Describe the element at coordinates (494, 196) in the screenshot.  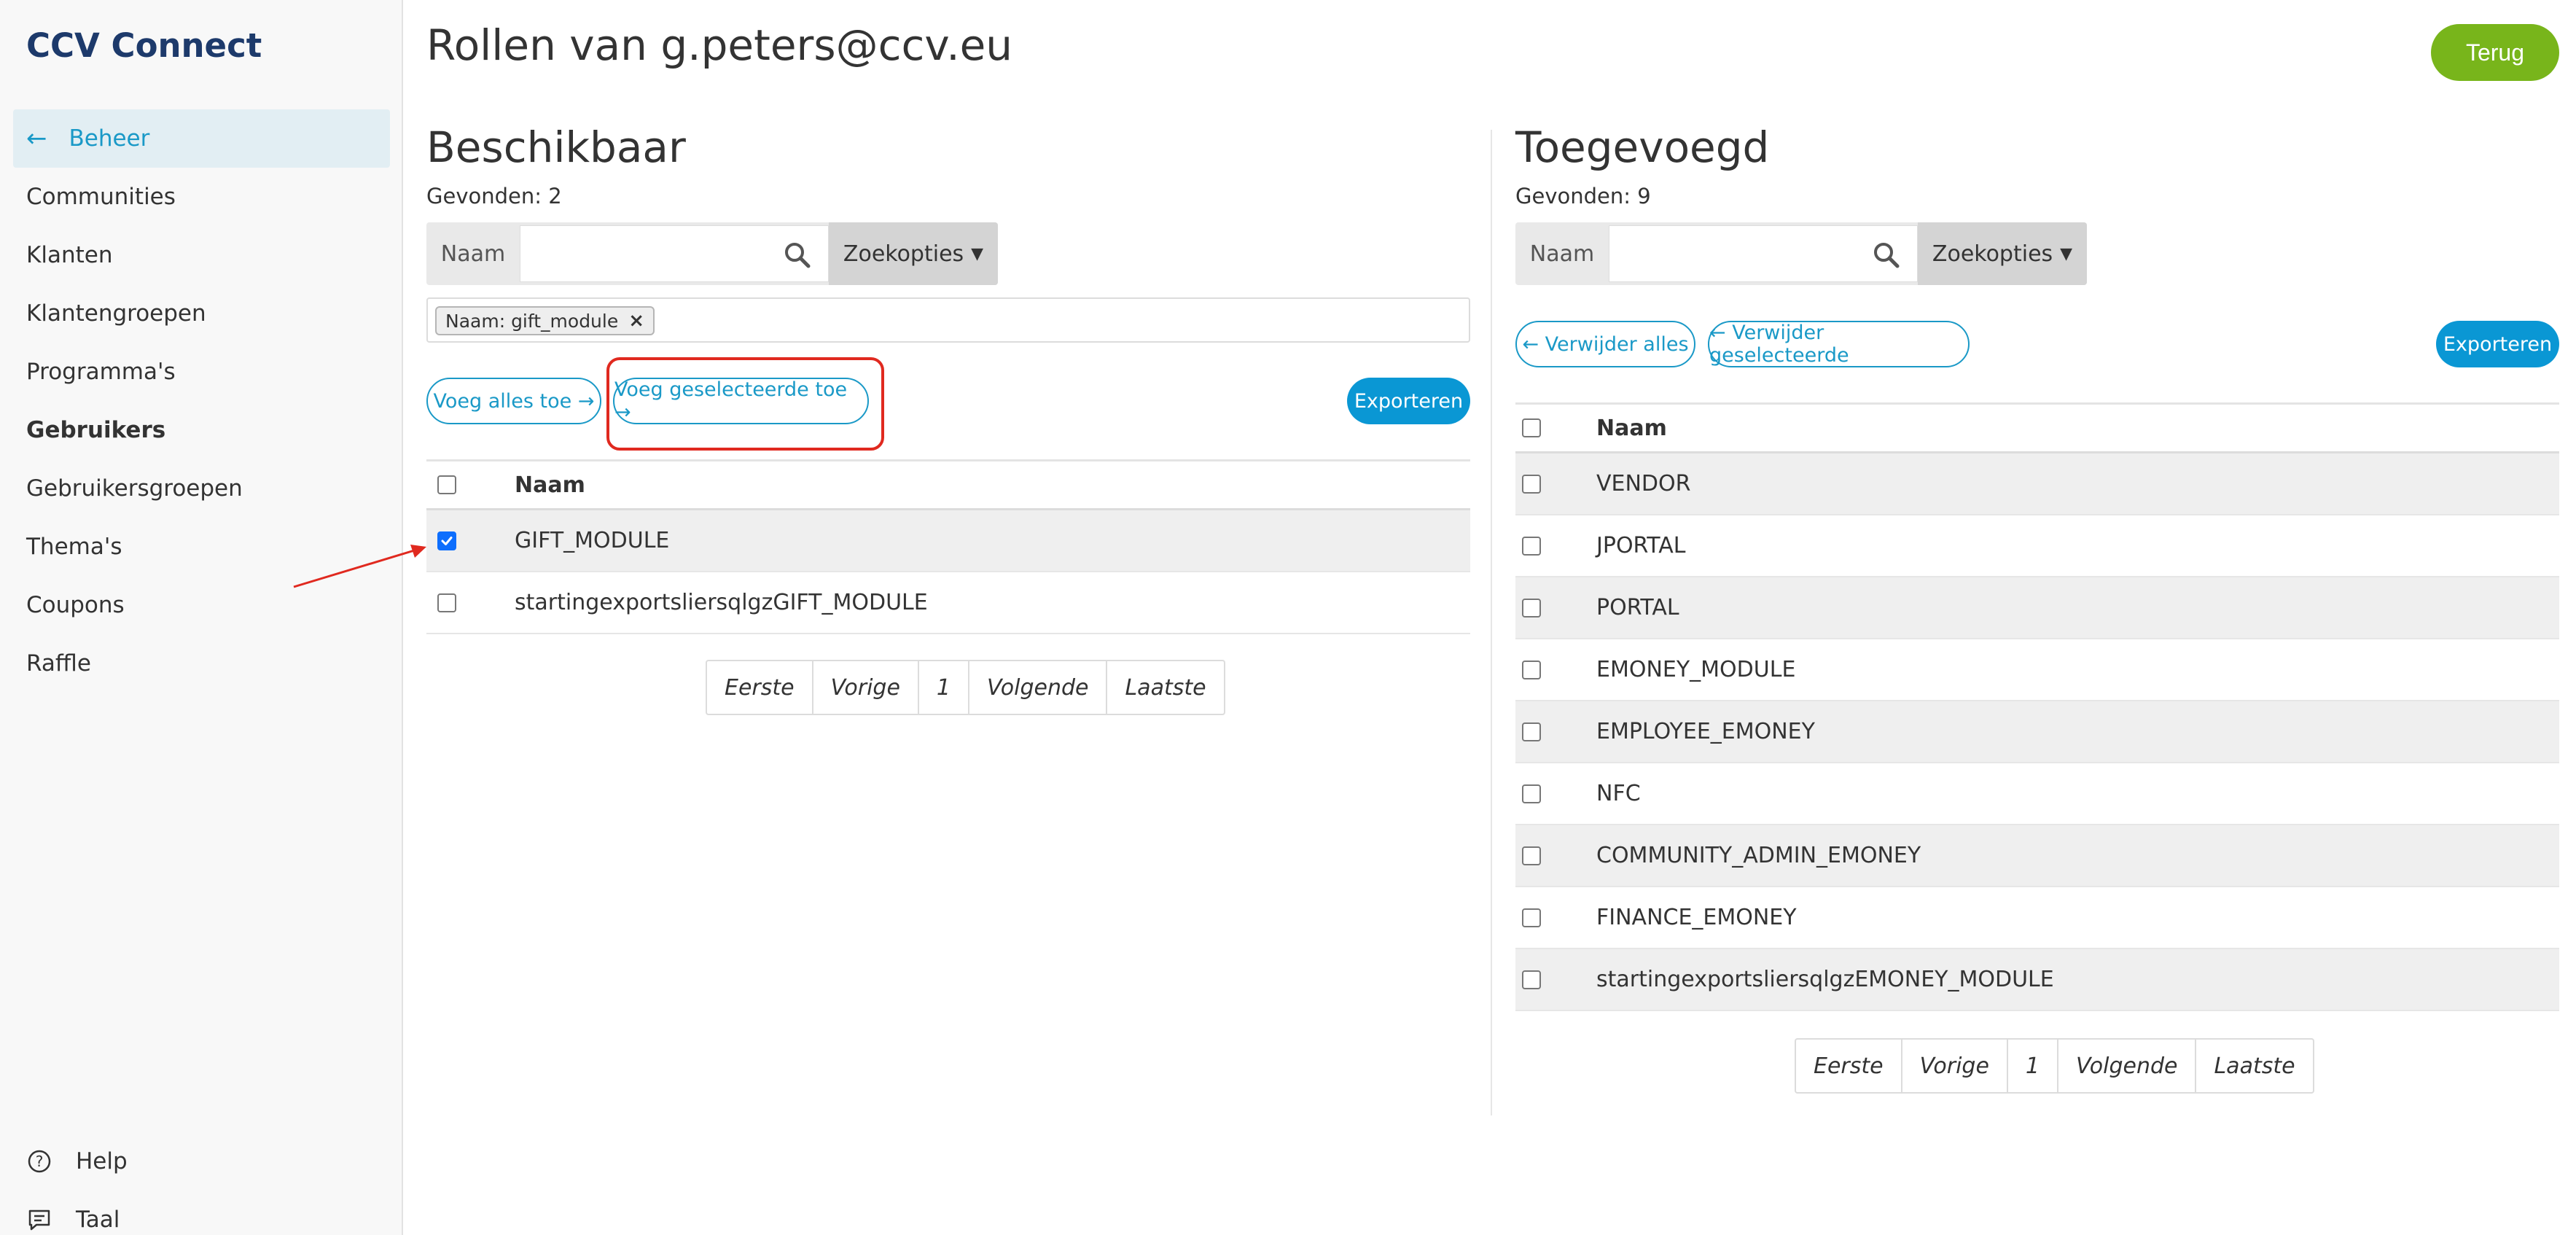
I see `available-count: Gevonden: 2` at that location.